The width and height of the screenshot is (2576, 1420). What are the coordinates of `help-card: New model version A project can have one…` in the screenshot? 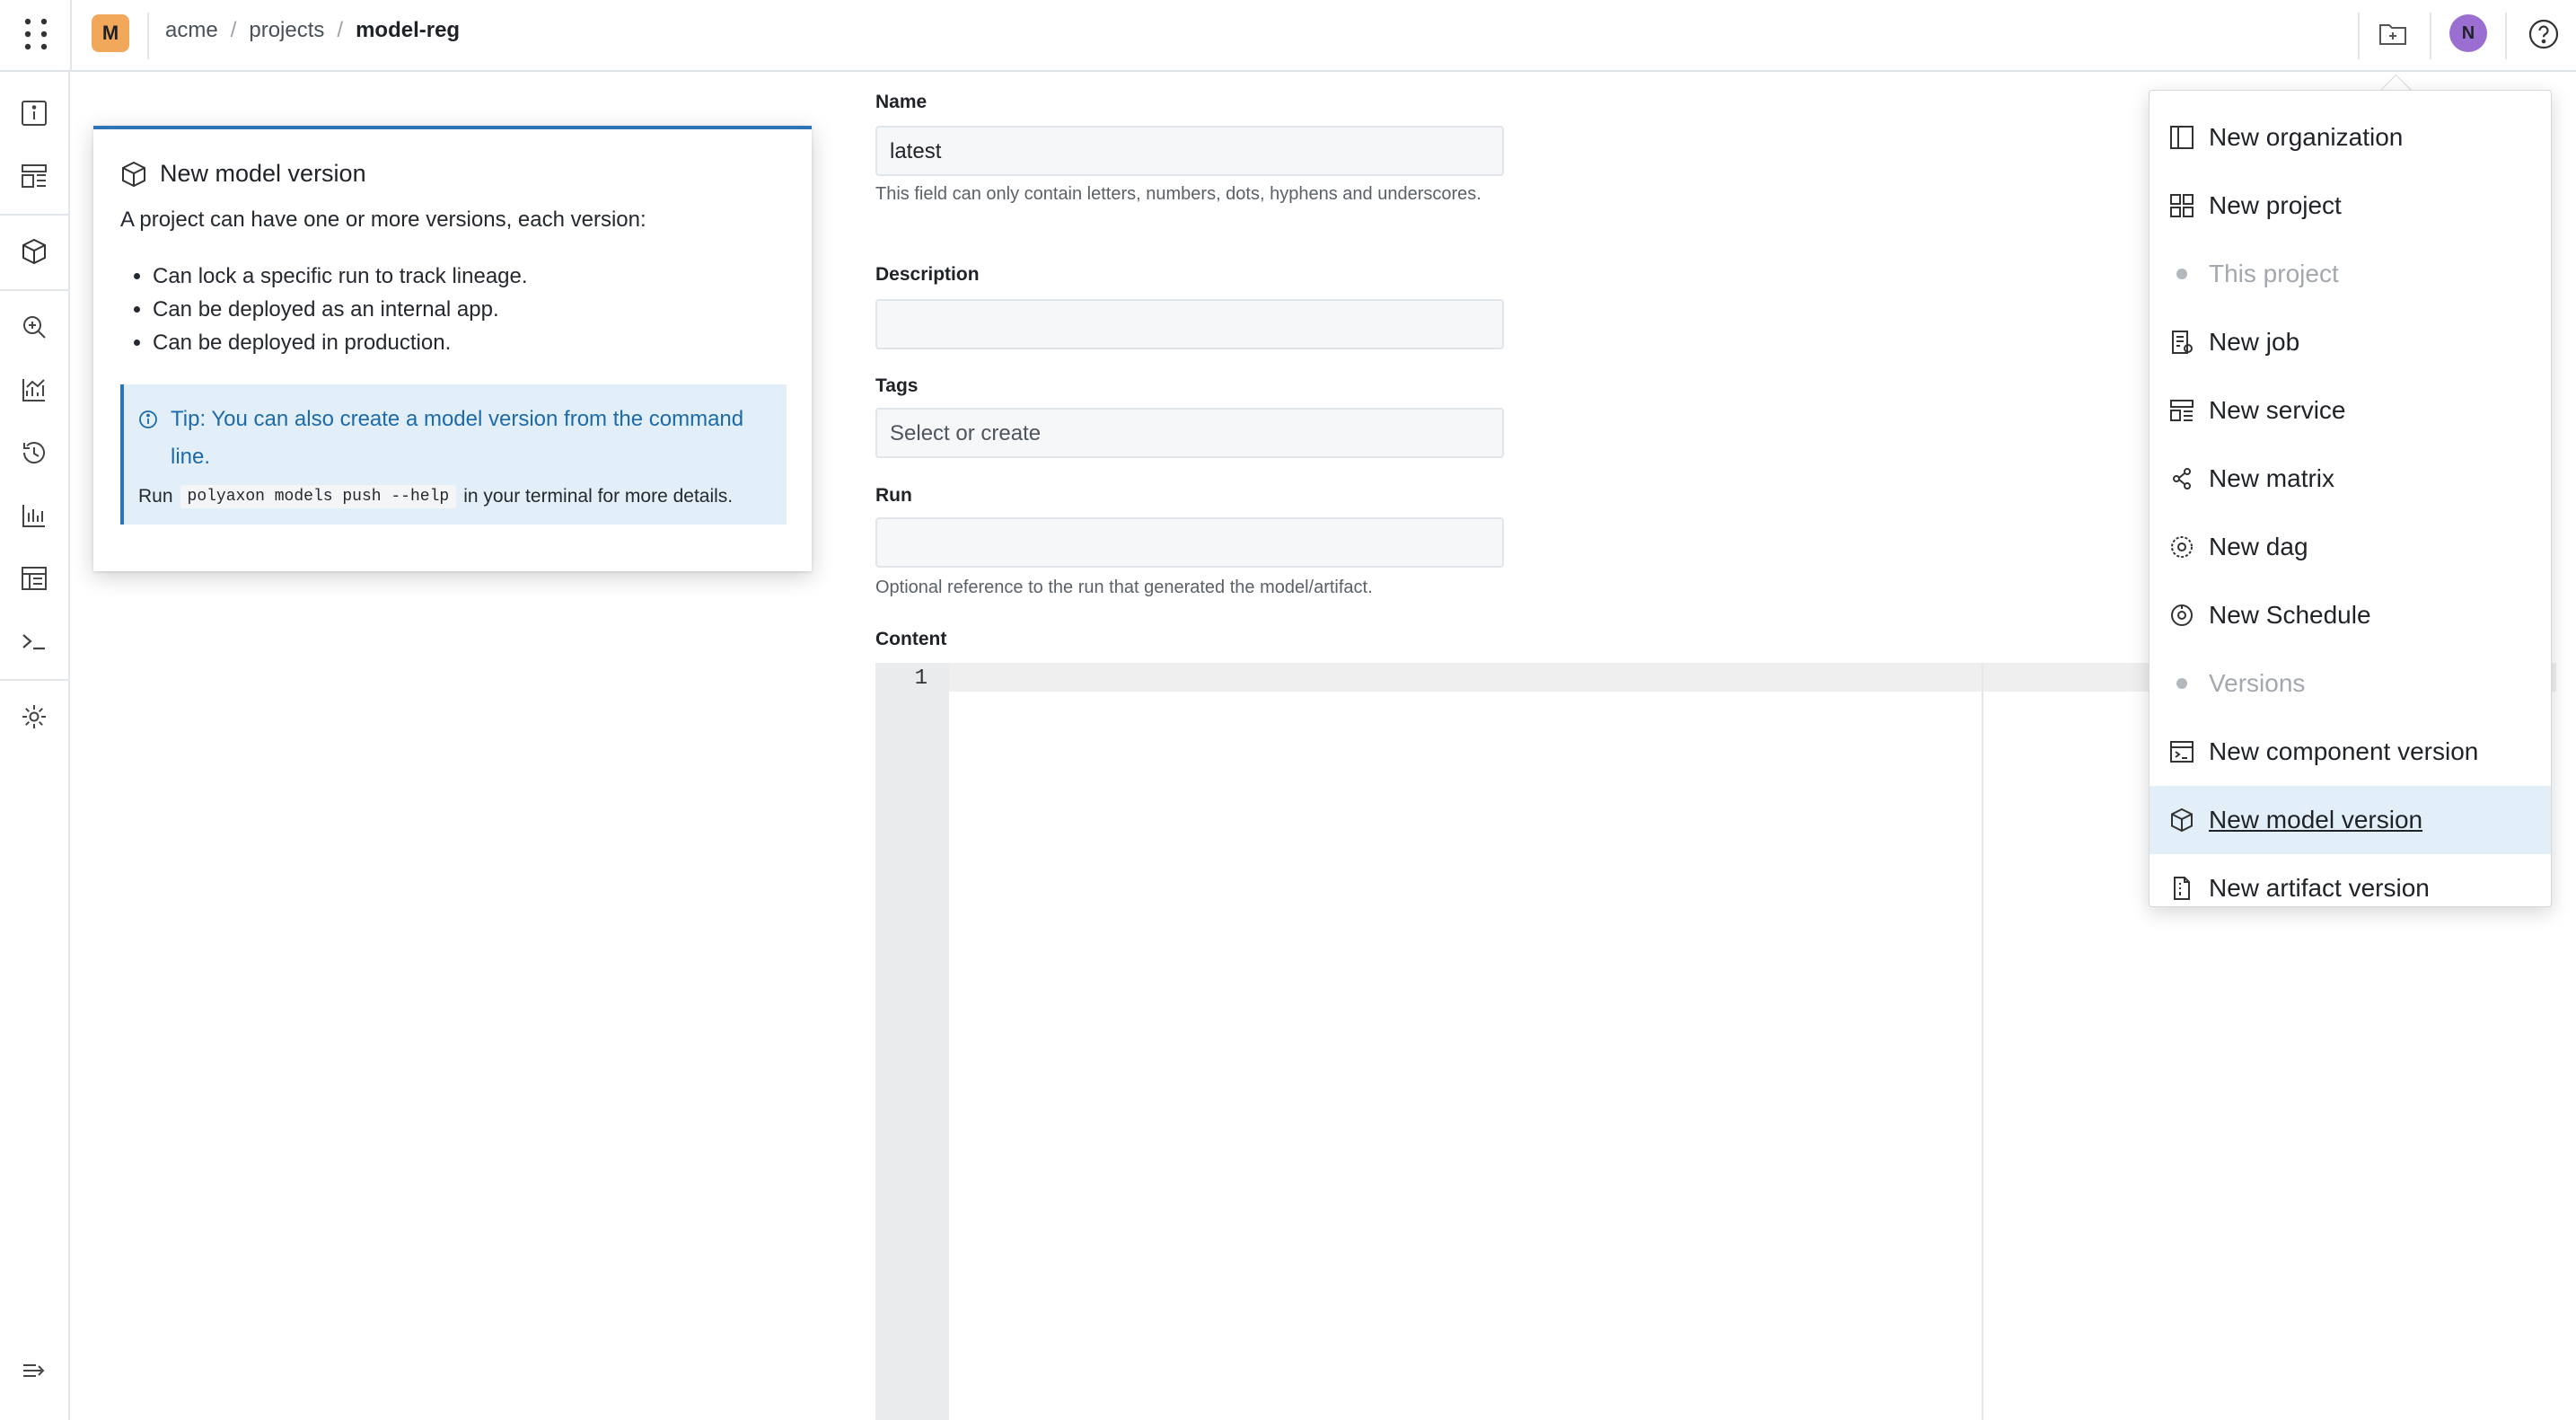 It's located at (452, 348).